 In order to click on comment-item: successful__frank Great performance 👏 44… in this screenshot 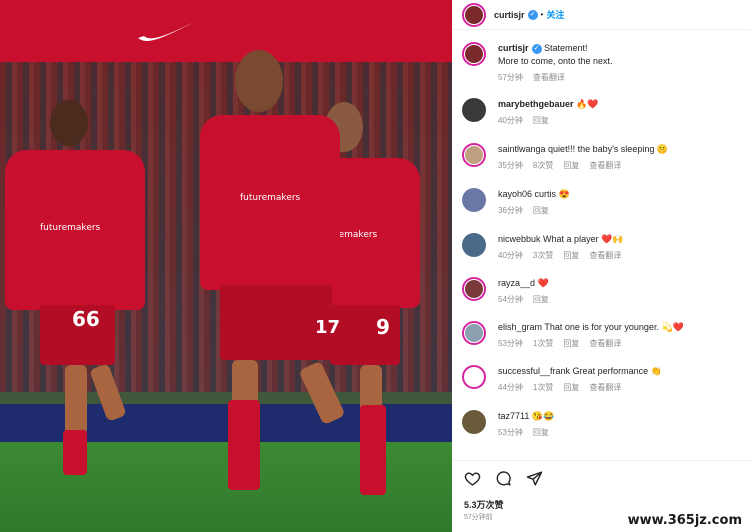, I will do `click(602, 379)`.